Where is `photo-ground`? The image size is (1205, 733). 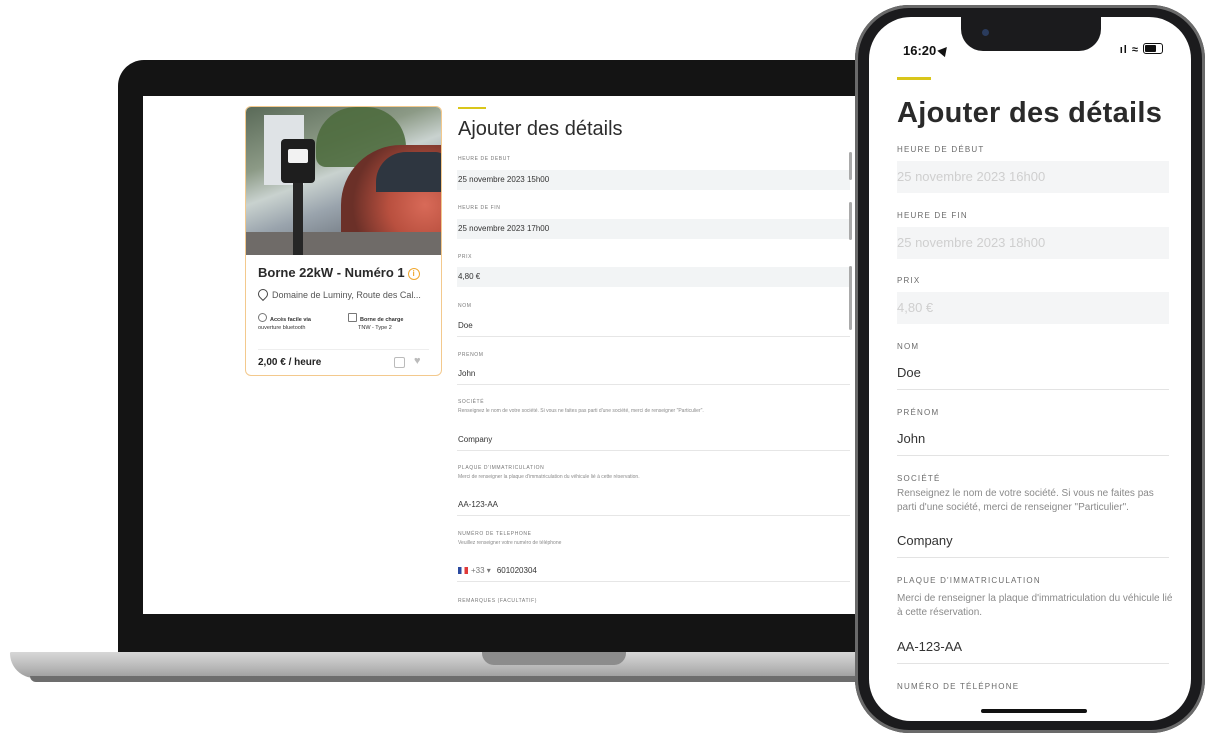 photo-ground is located at coordinates (343, 243).